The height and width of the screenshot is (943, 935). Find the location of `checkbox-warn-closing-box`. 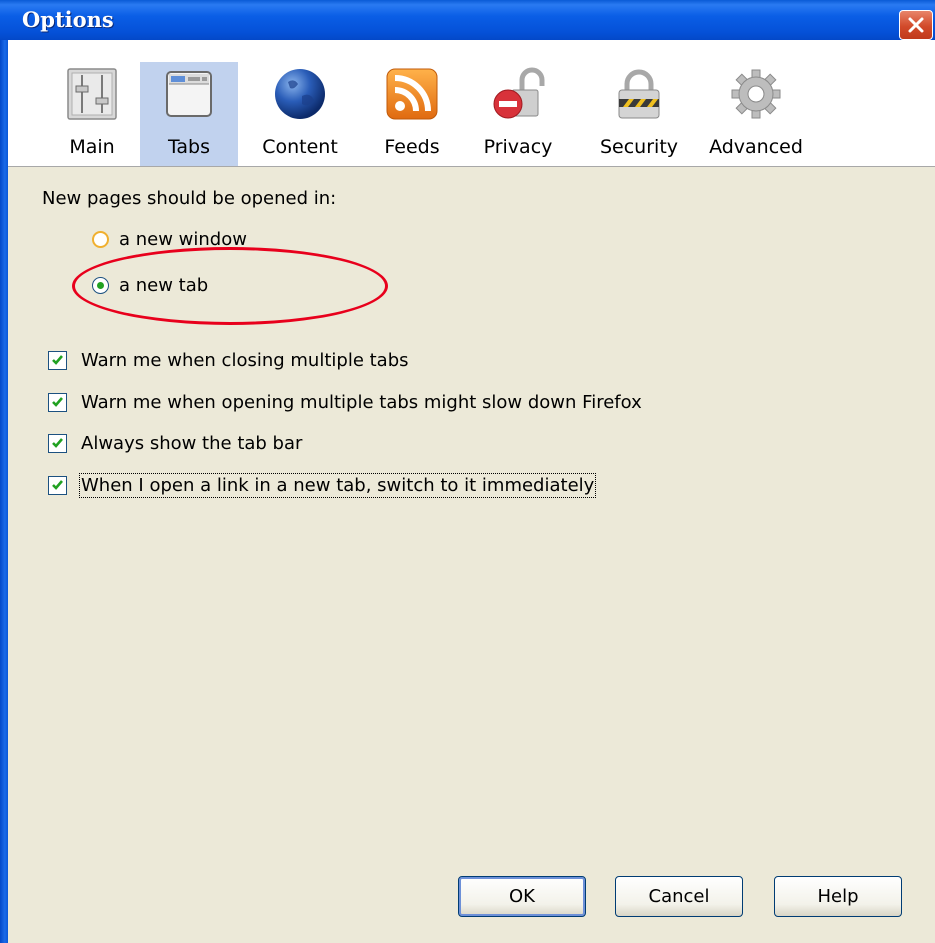

checkbox-warn-closing-box is located at coordinates (57, 360).